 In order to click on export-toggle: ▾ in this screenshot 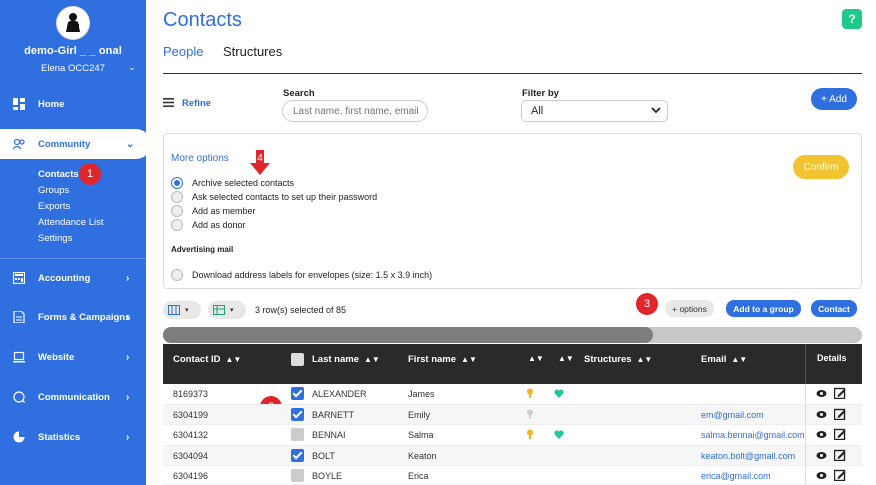, I will do `click(227, 310)`.